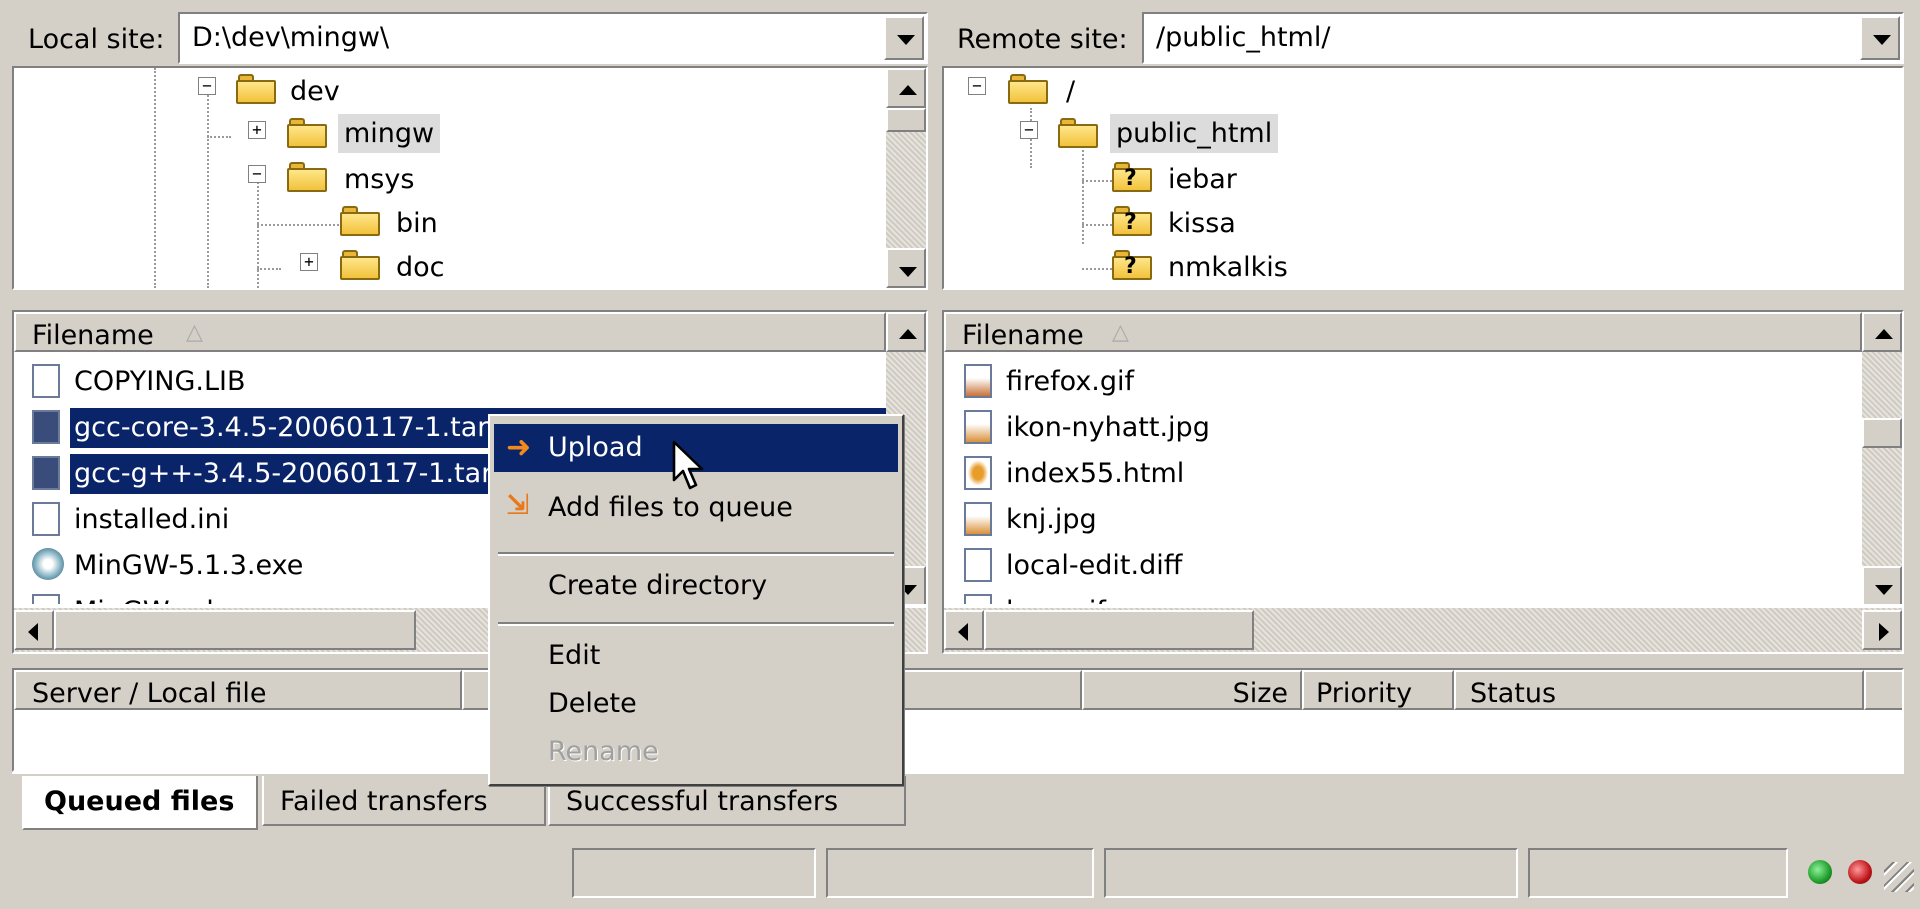  Describe the element at coordinates (1899, 877) in the screenshot. I see `resize-grip-icon` at that location.